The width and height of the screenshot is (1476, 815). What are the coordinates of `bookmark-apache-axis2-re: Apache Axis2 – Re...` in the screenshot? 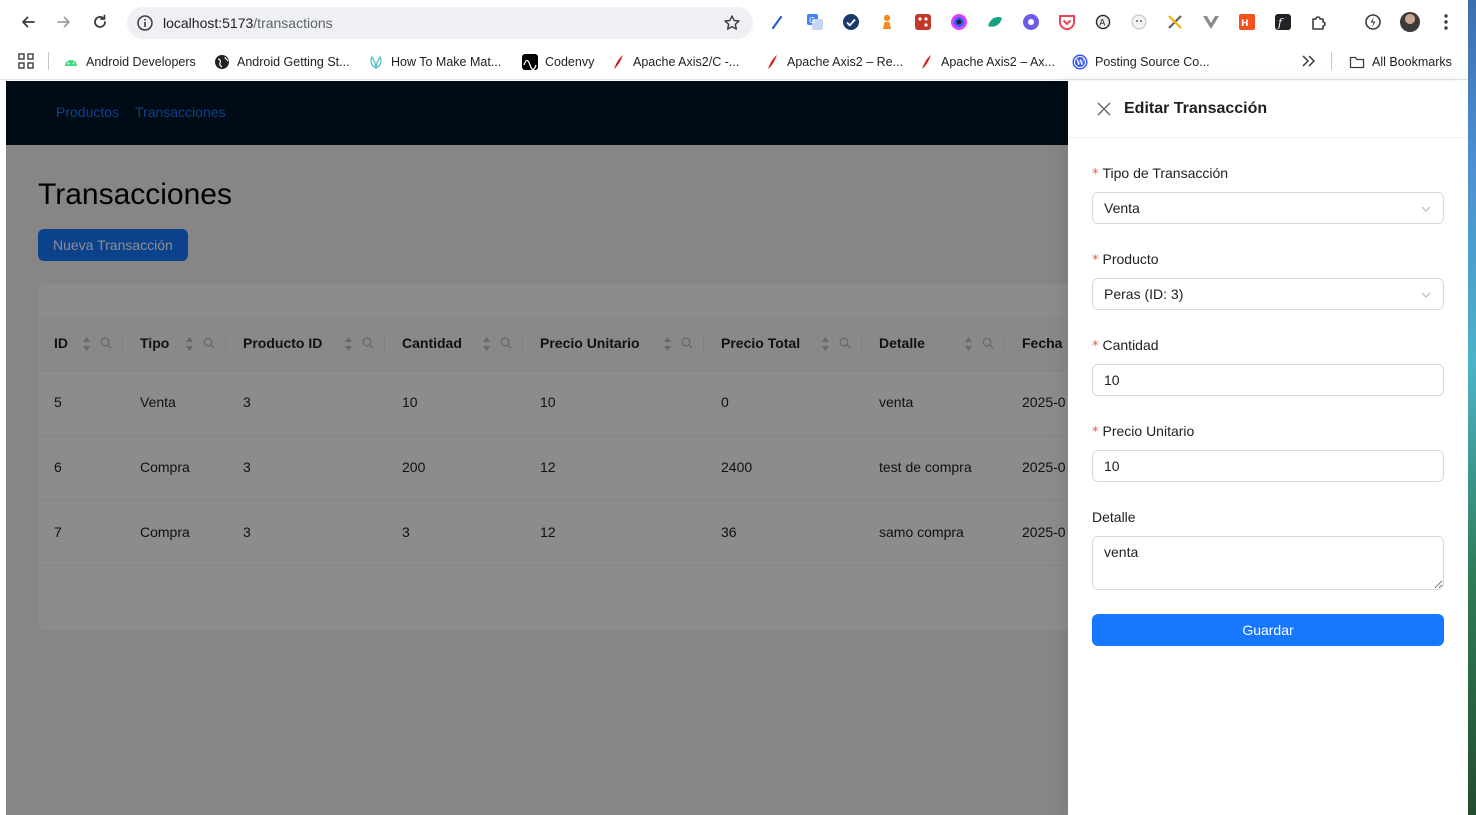 It's located at (833, 62).